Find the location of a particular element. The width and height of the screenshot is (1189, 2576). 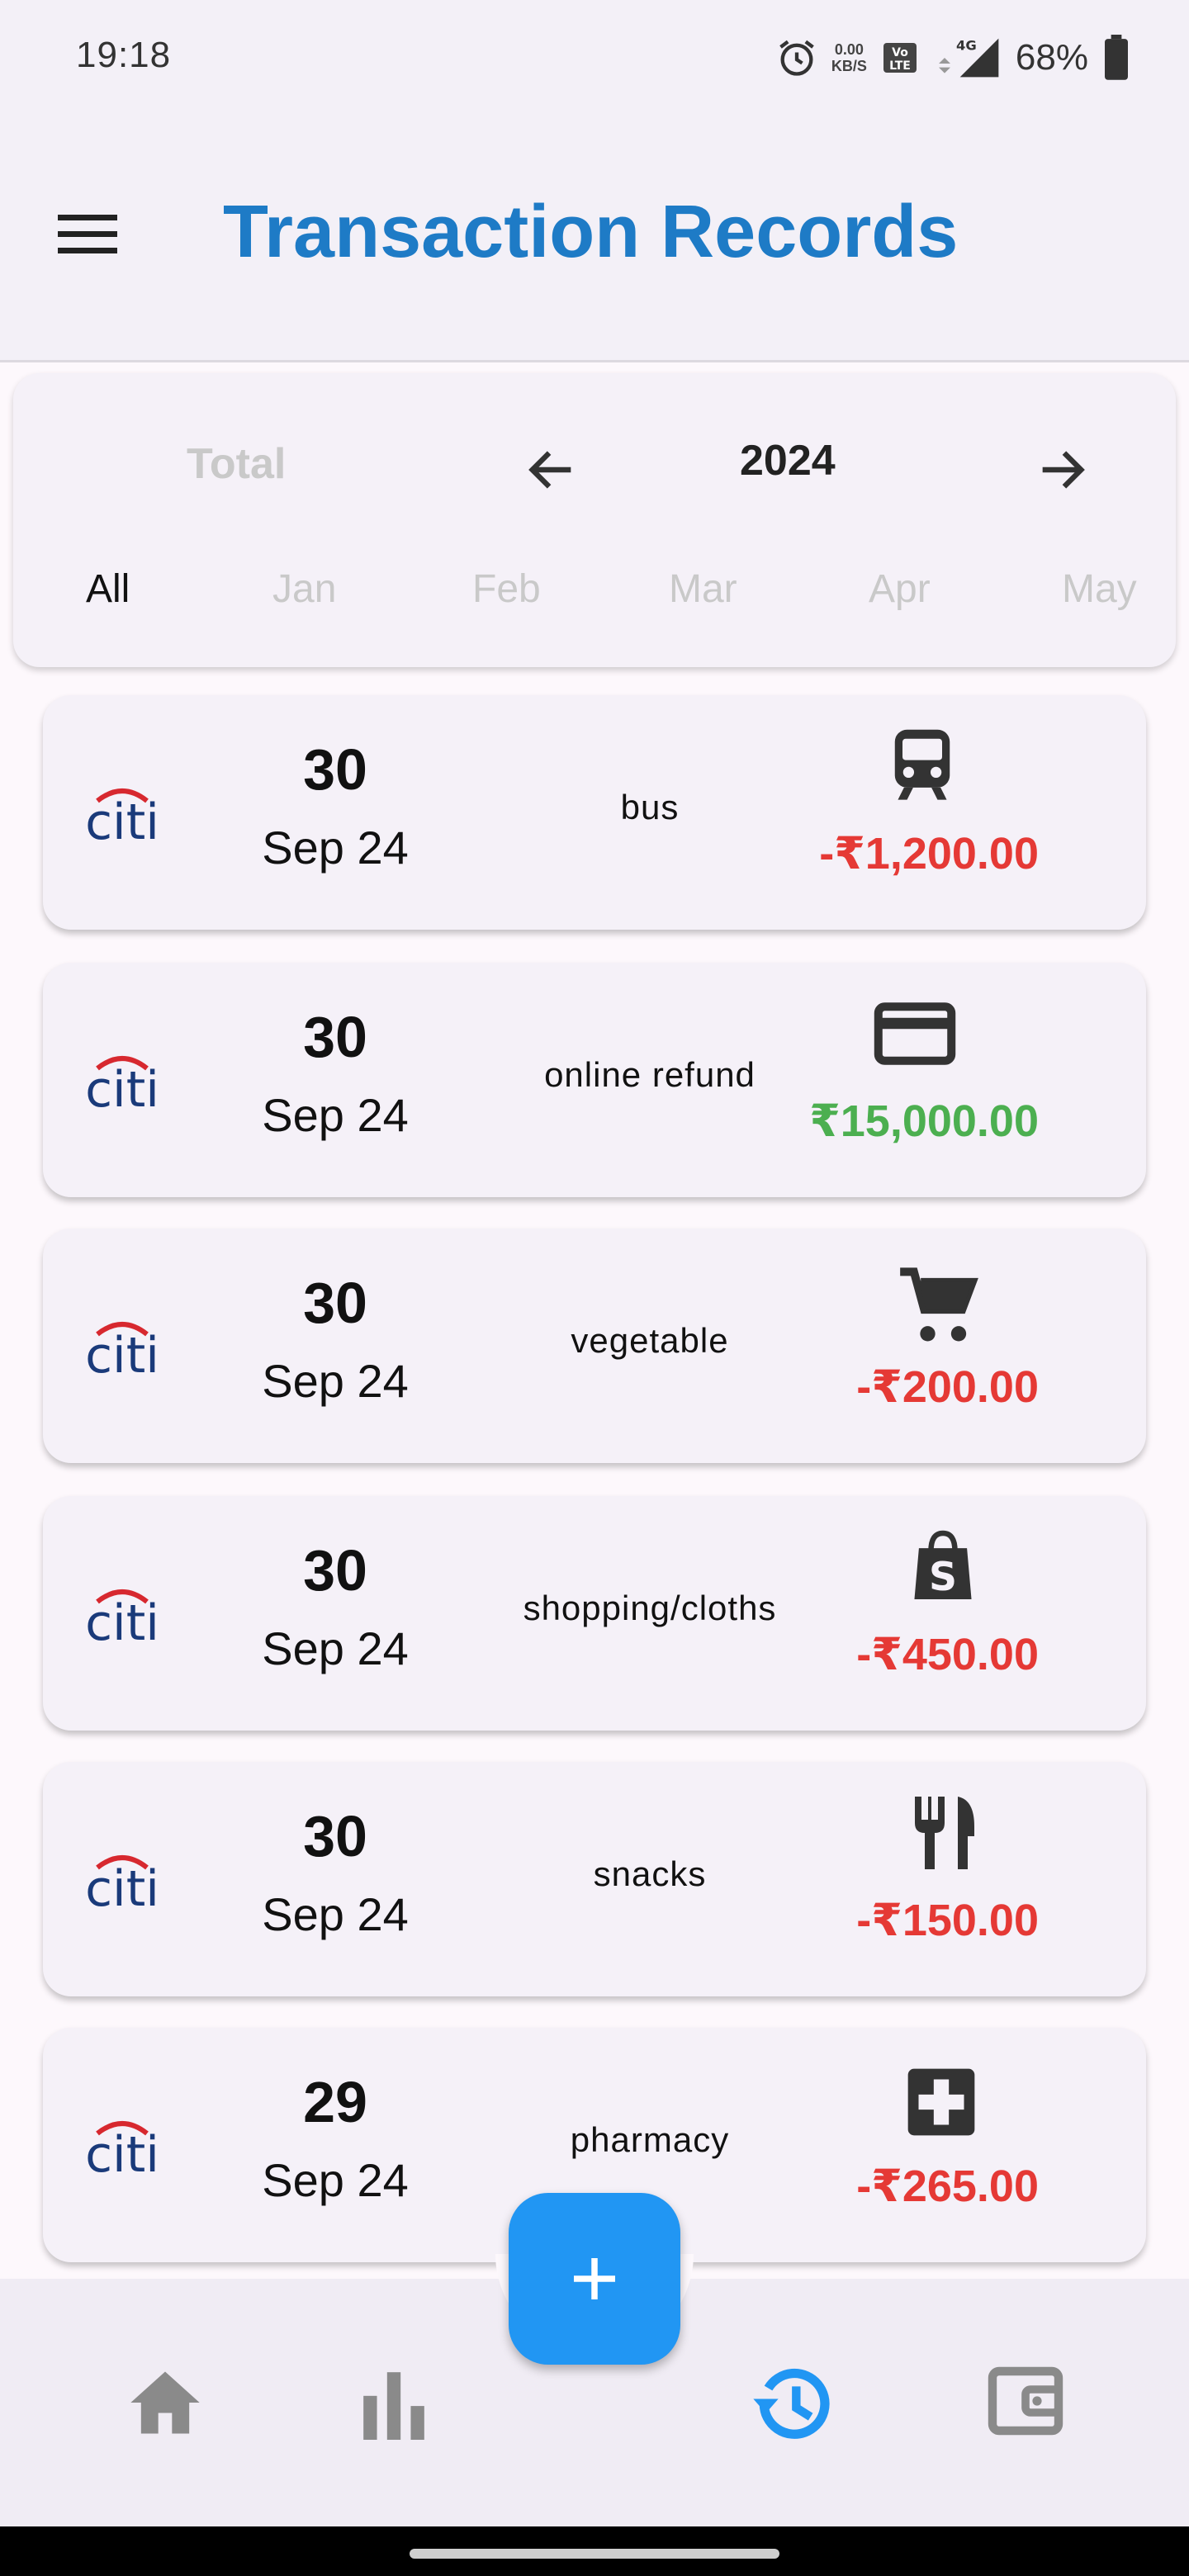

transaction-card: citi 30 Sep 24 bus -₹1,200.00 is located at coordinates (594, 812).